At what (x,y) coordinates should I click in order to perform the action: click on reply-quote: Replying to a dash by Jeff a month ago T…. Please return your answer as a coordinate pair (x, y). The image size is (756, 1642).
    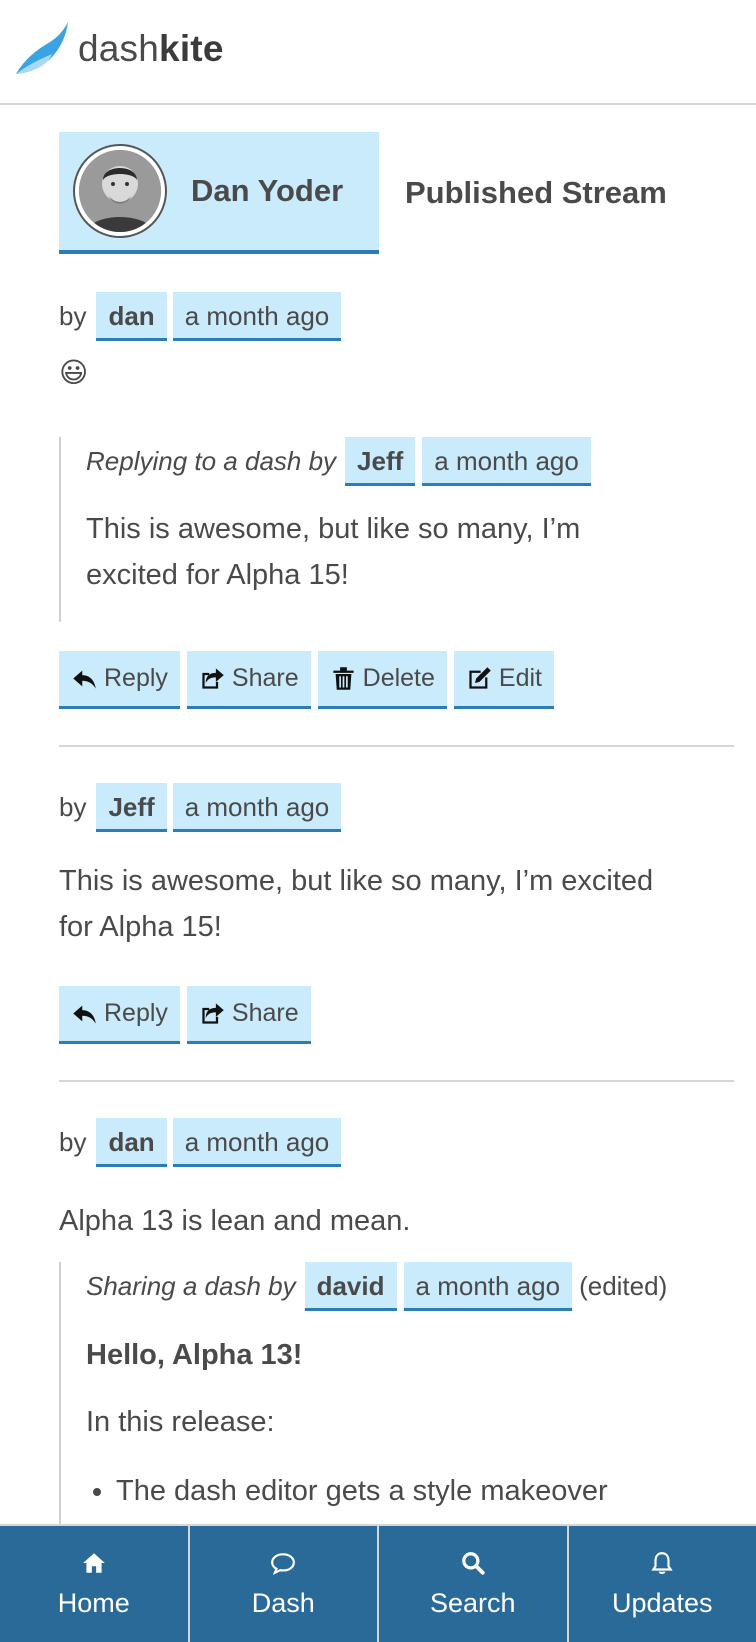
    Looking at the image, I should click on (396, 529).